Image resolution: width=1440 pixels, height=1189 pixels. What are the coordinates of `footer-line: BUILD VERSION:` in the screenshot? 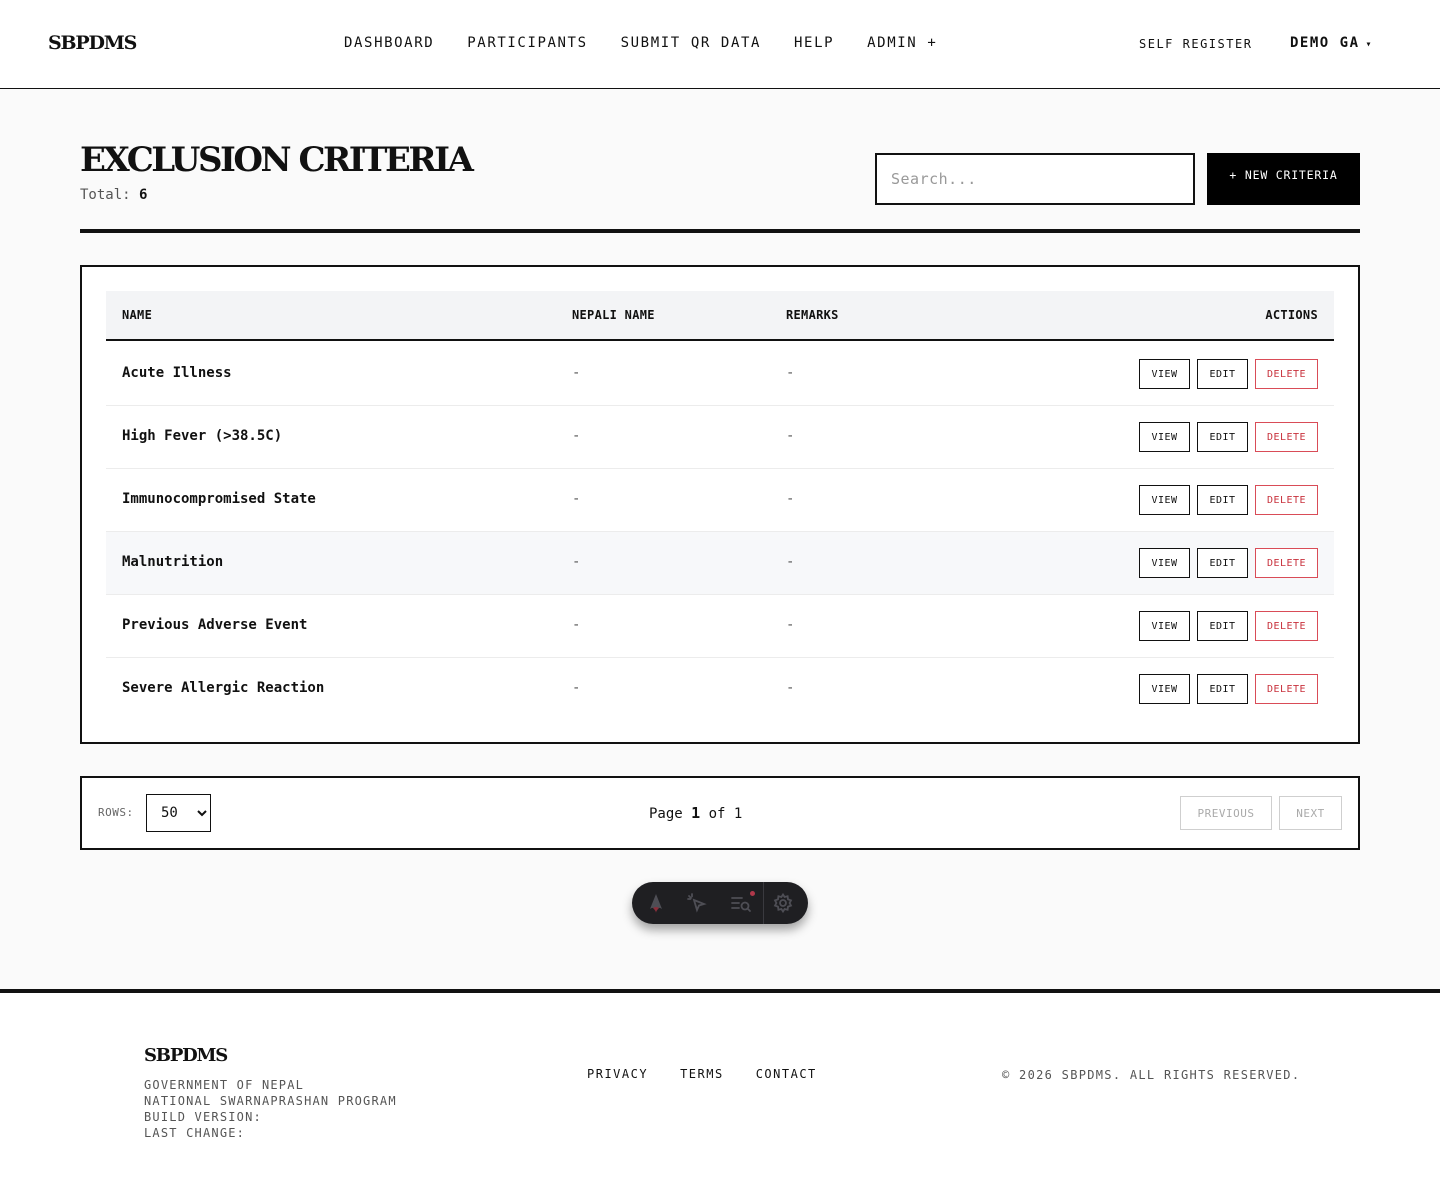 It's located at (203, 1117).